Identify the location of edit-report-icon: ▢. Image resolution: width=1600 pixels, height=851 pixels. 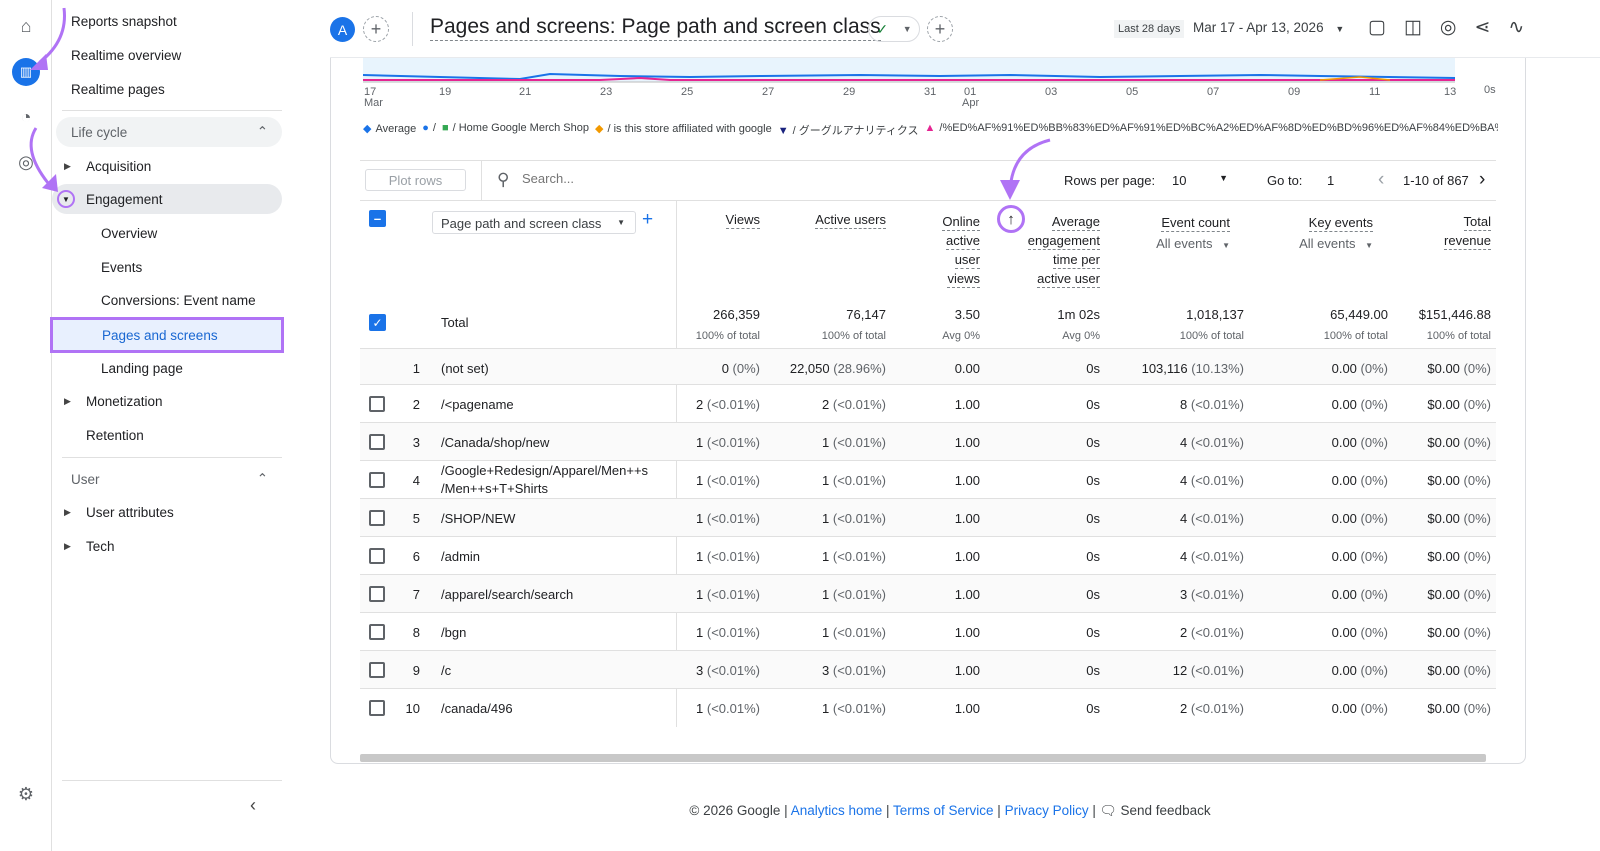
(1377, 27).